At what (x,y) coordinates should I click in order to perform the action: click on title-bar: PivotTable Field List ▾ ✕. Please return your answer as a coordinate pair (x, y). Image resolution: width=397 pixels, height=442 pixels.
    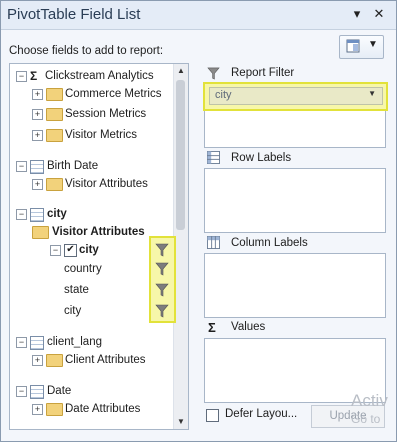
    Looking at the image, I should click on (198, 15).